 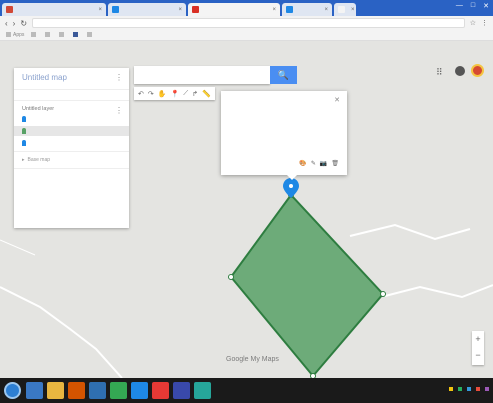 I want to click on browser-tabstrip: × × × × × — □ ✕, so click(x=246, y=8).